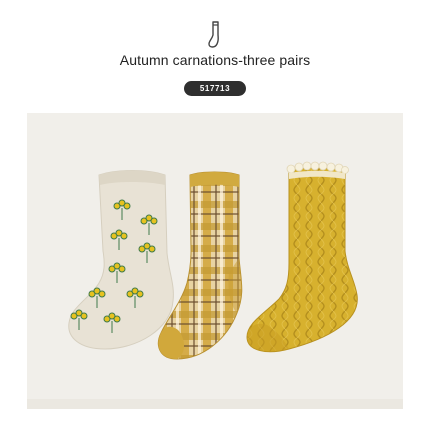 Image resolution: width=430 pixels, height=430 pixels. What do you see at coordinates (215, 60) in the screenshot?
I see `product-title: Autumn carnations-three pairs` at bounding box center [215, 60].